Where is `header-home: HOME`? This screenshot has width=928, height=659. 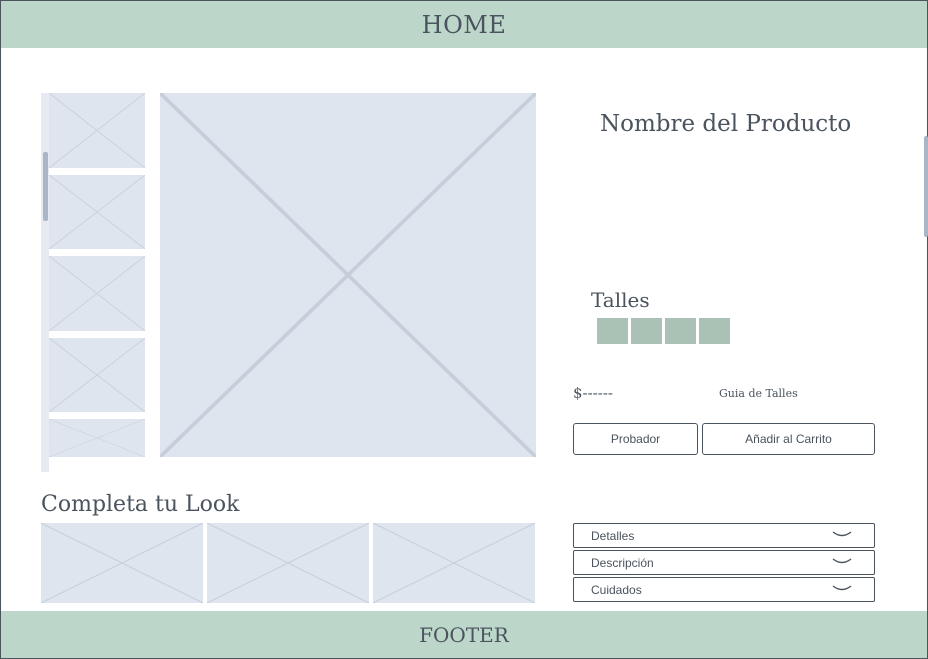 header-home: HOME is located at coordinates (464, 24).